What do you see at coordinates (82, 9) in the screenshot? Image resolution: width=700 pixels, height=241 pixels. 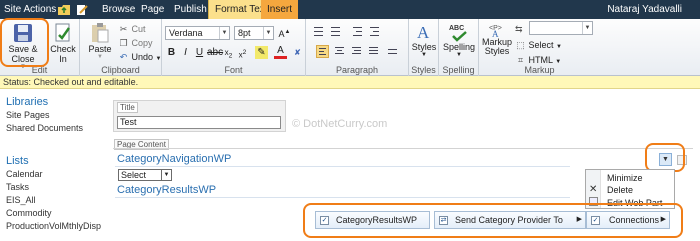 I see `edit-page-icon` at bounding box center [82, 9].